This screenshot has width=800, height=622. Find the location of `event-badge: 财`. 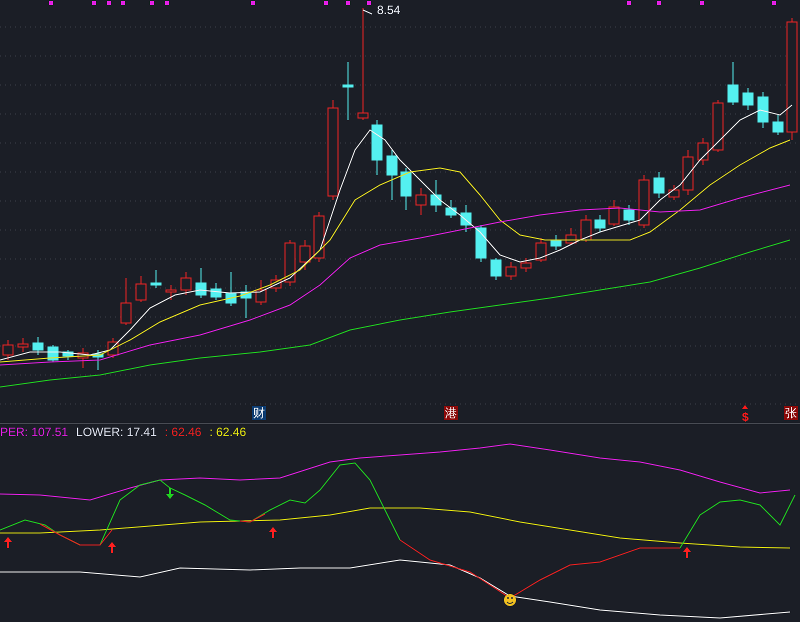

event-badge: 财 is located at coordinates (259, 413).